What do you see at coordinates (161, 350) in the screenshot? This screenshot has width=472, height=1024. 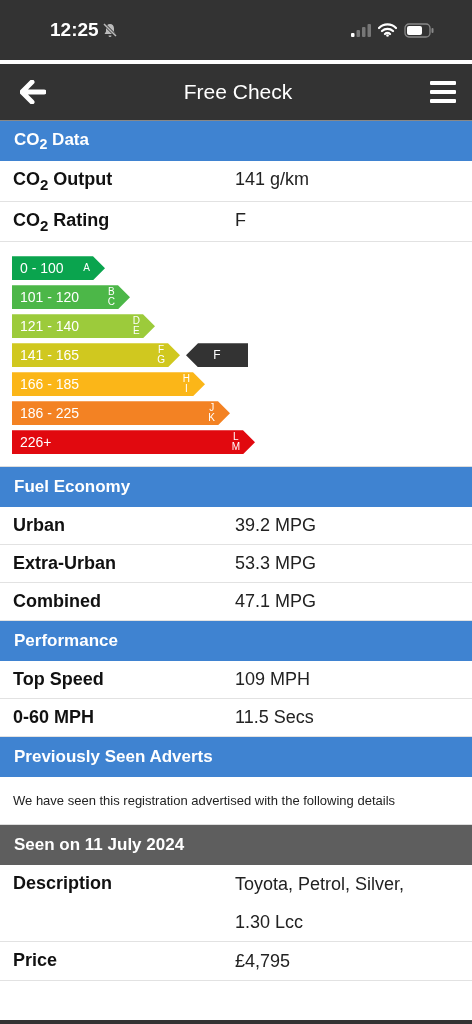 I see `band-letter: F` at bounding box center [161, 350].